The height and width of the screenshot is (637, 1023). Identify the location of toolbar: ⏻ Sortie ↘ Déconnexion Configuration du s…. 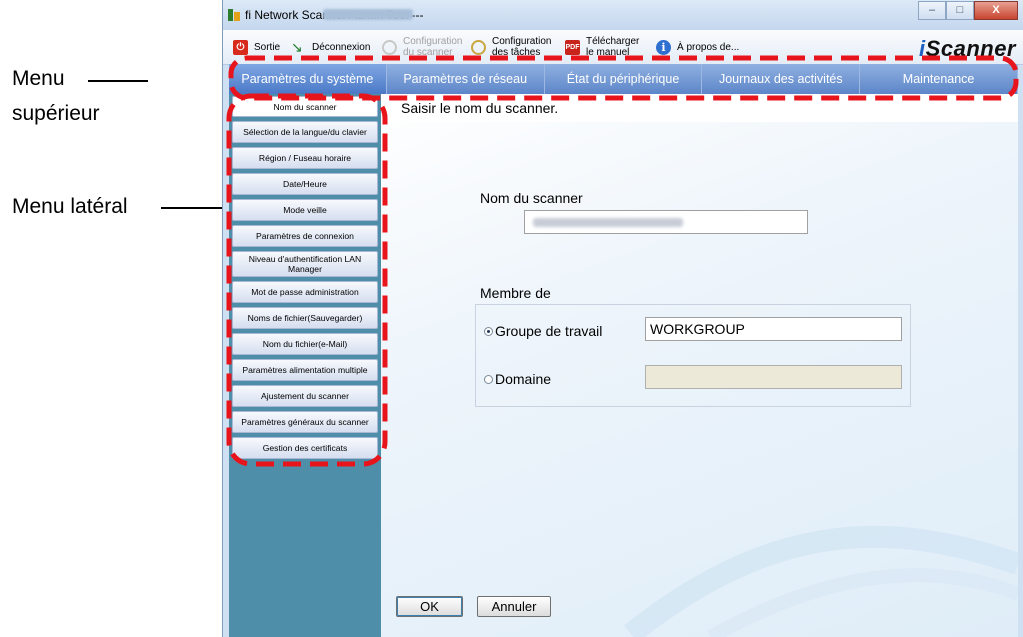
(623, 47).